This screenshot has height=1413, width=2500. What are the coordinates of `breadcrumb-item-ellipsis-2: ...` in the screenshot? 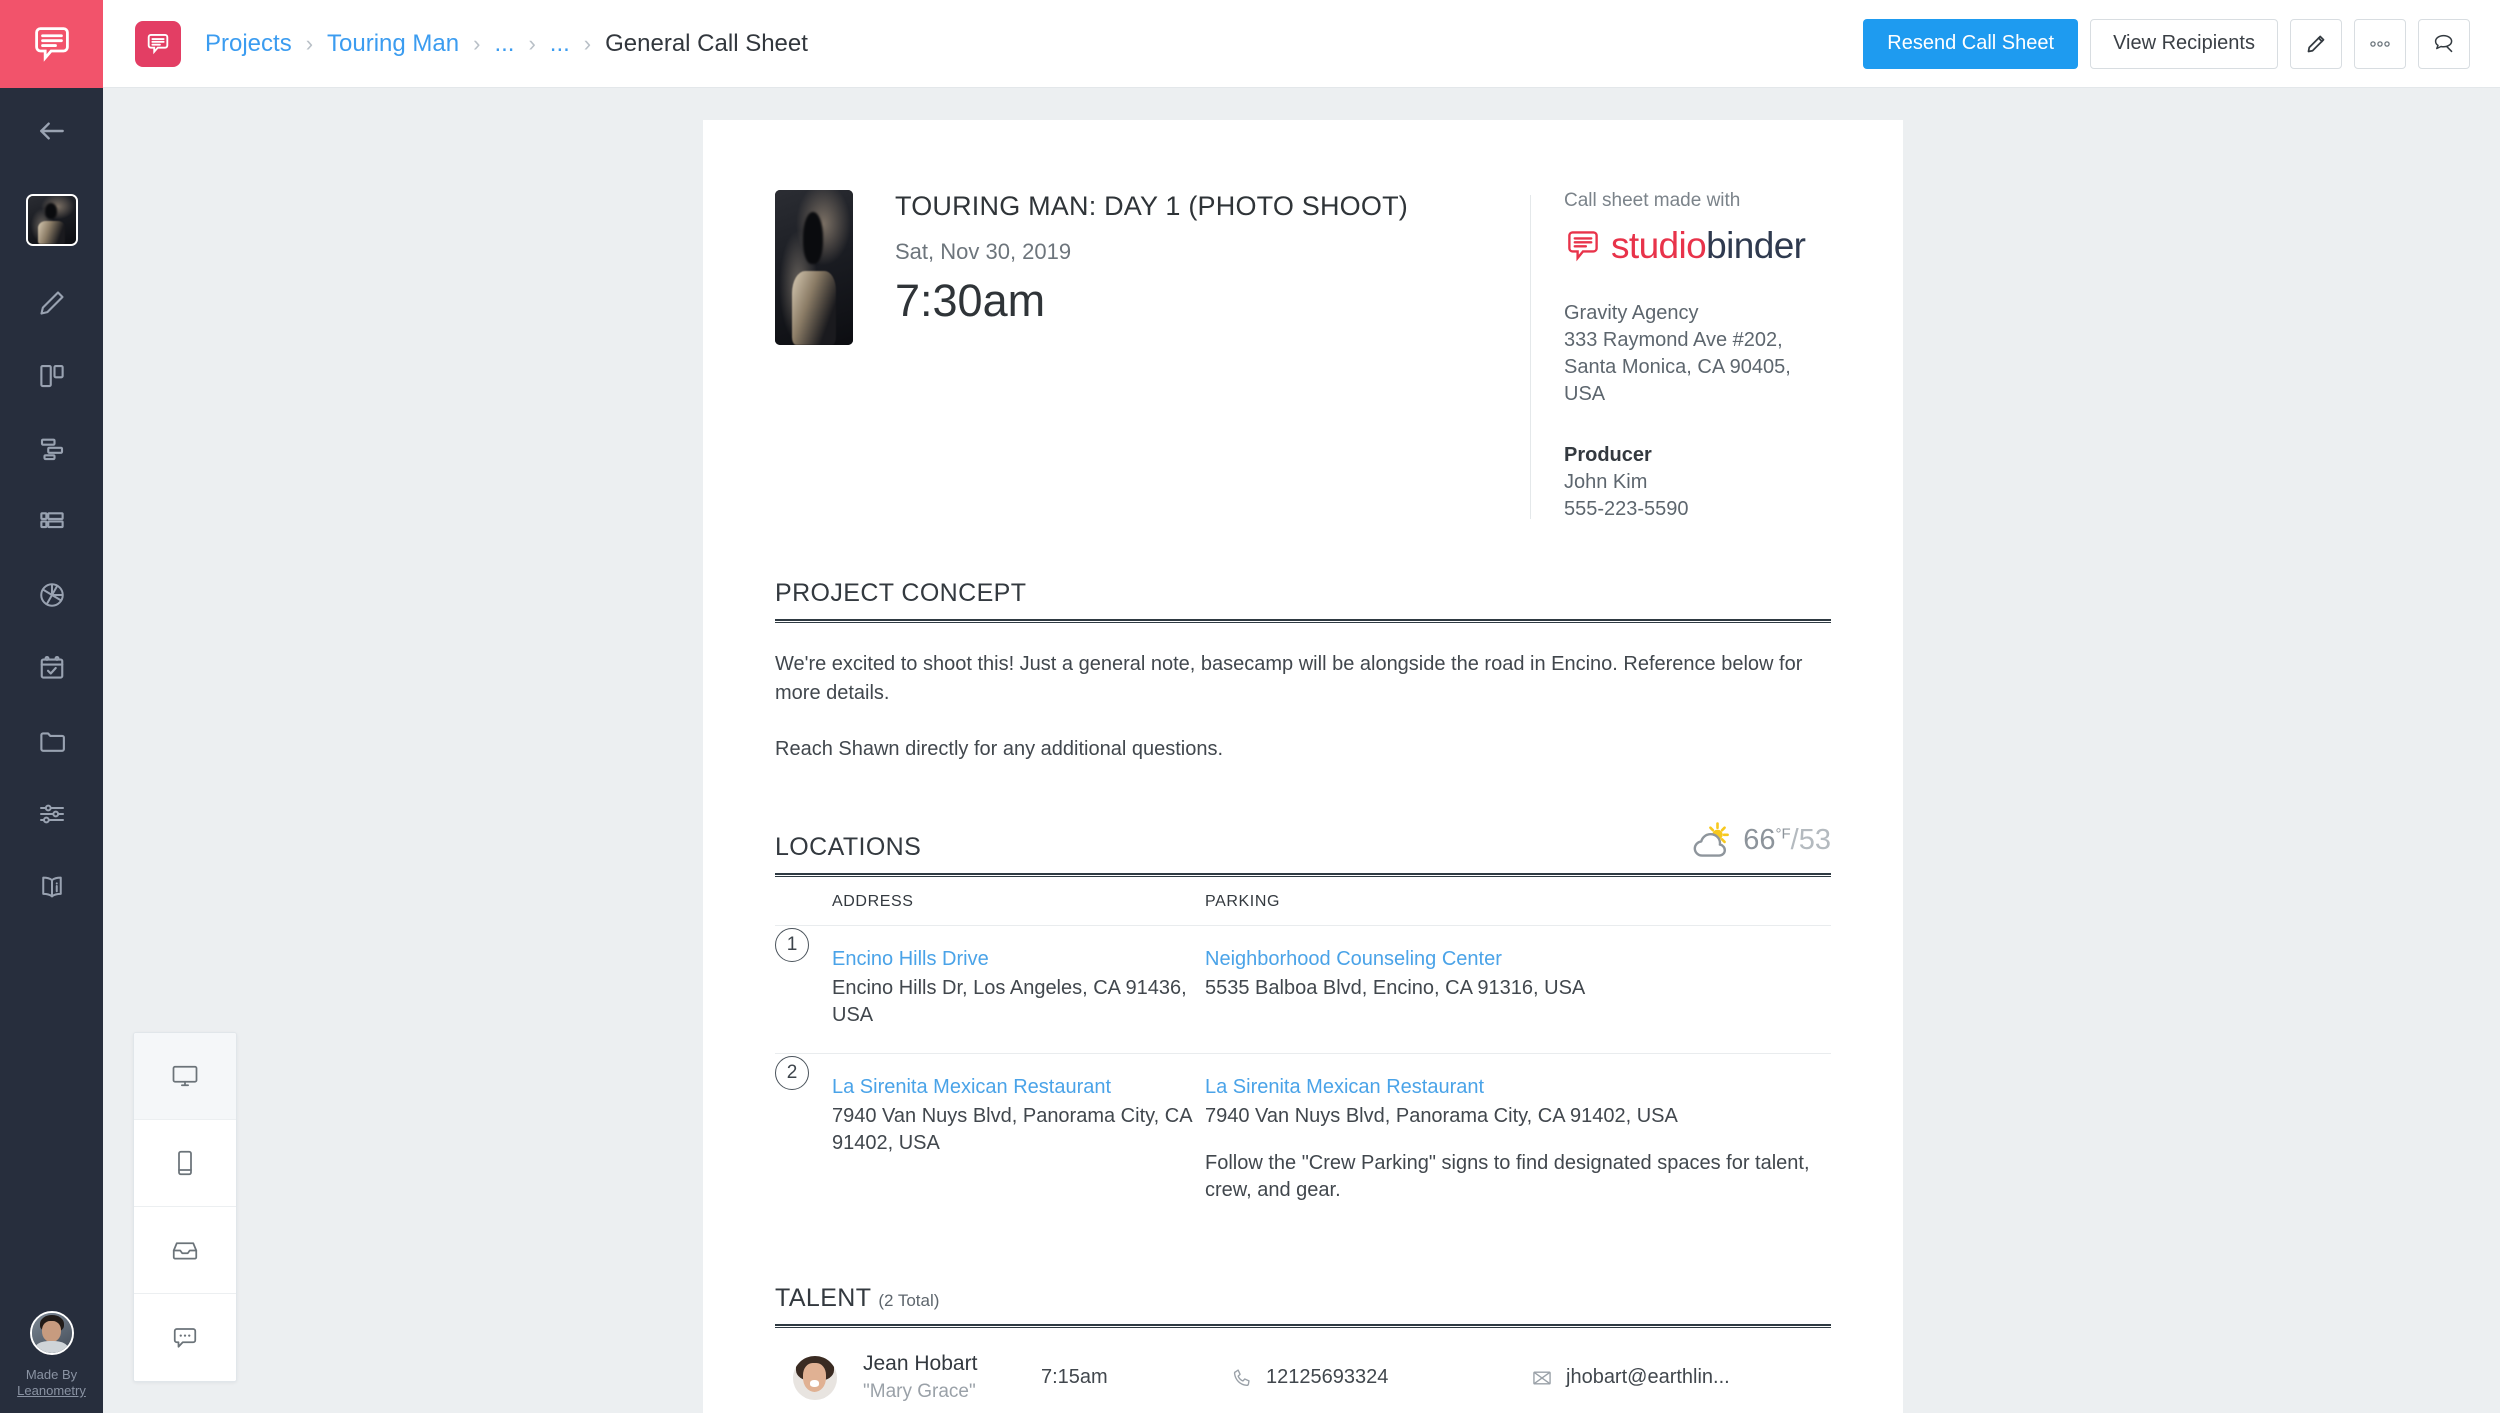 It's located at (560, 44).